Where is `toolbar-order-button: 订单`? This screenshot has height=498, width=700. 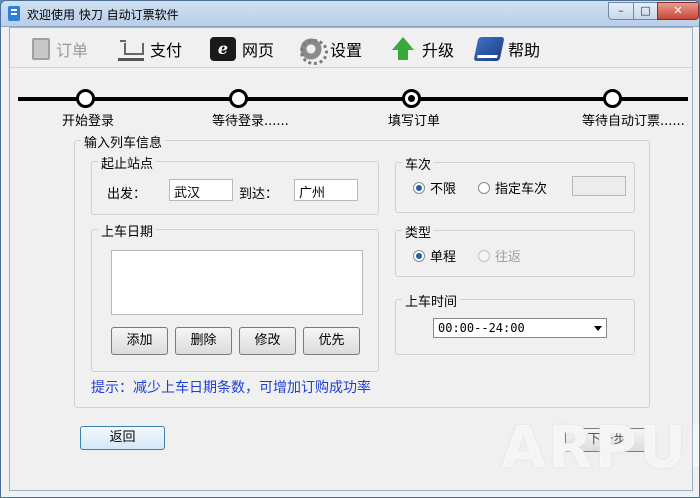 toolbar-order-button: 订单 is located at coordinates (58, 49).